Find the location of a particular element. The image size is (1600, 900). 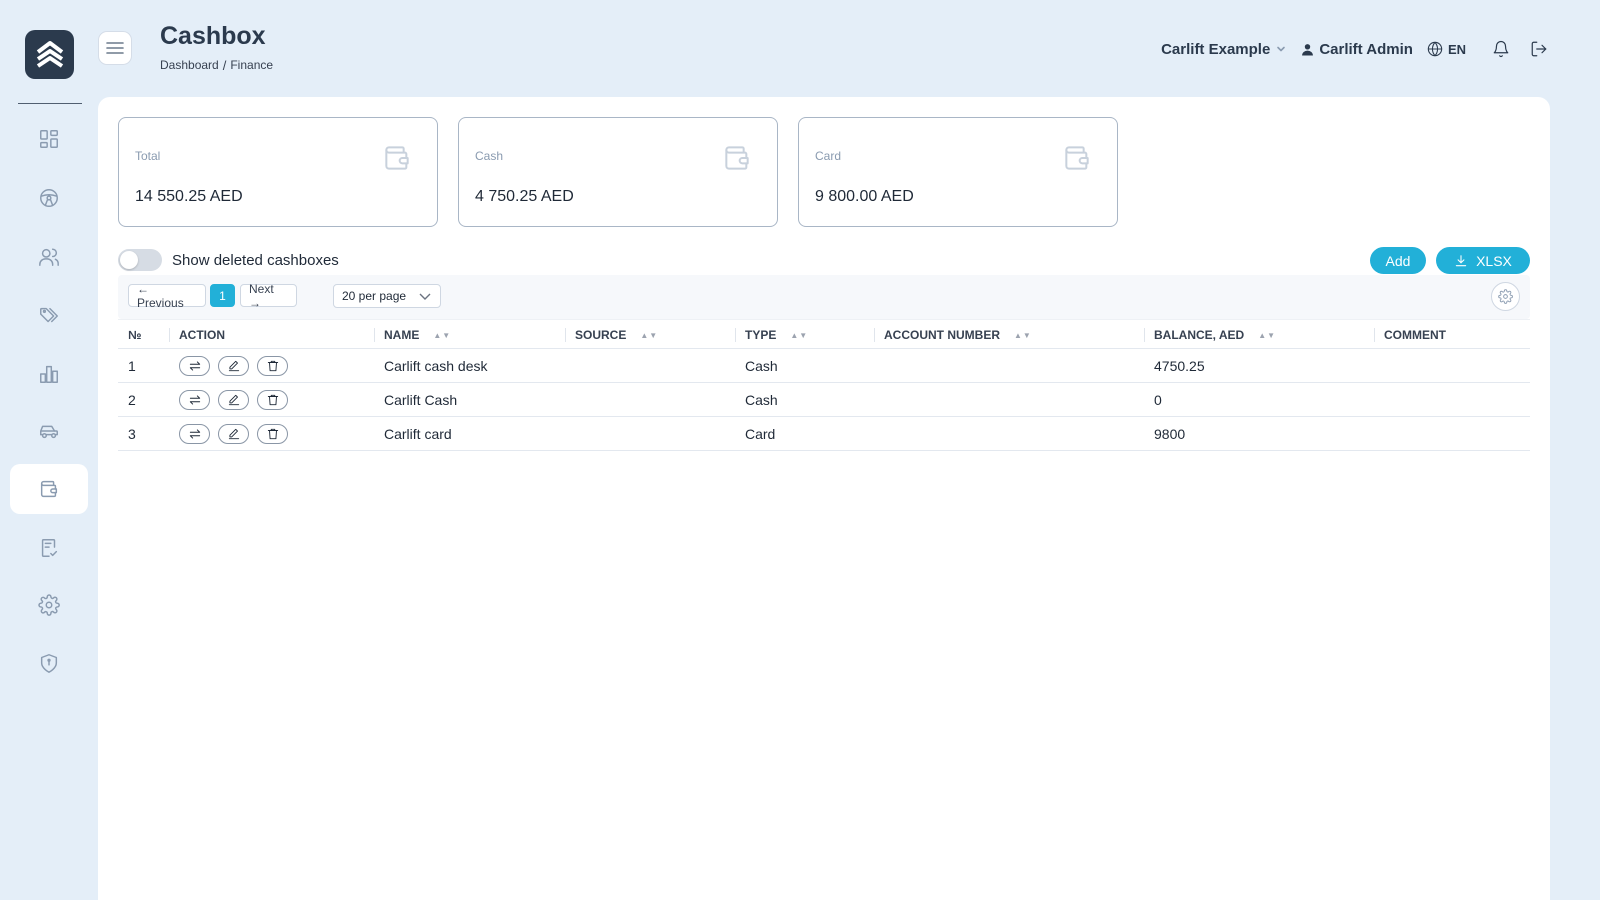

stat-card-card: Card 9 800.00 AED is located at coordinates (958, 172).